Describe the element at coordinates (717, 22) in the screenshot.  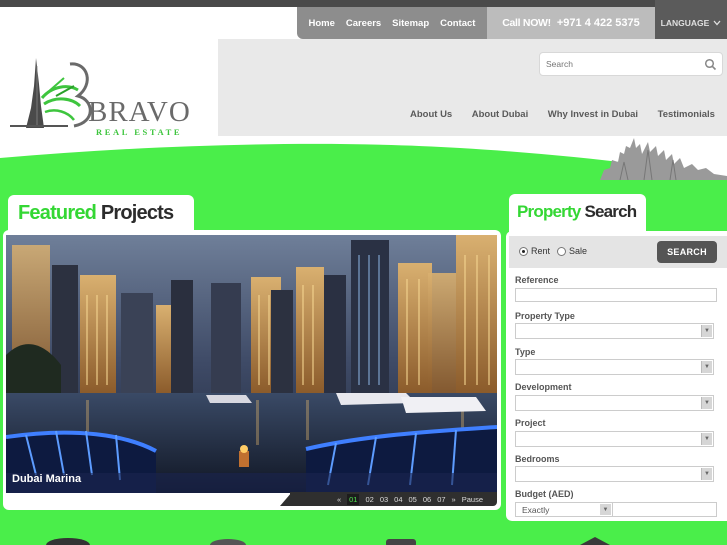
I see `chevron-down-icon` at that location.